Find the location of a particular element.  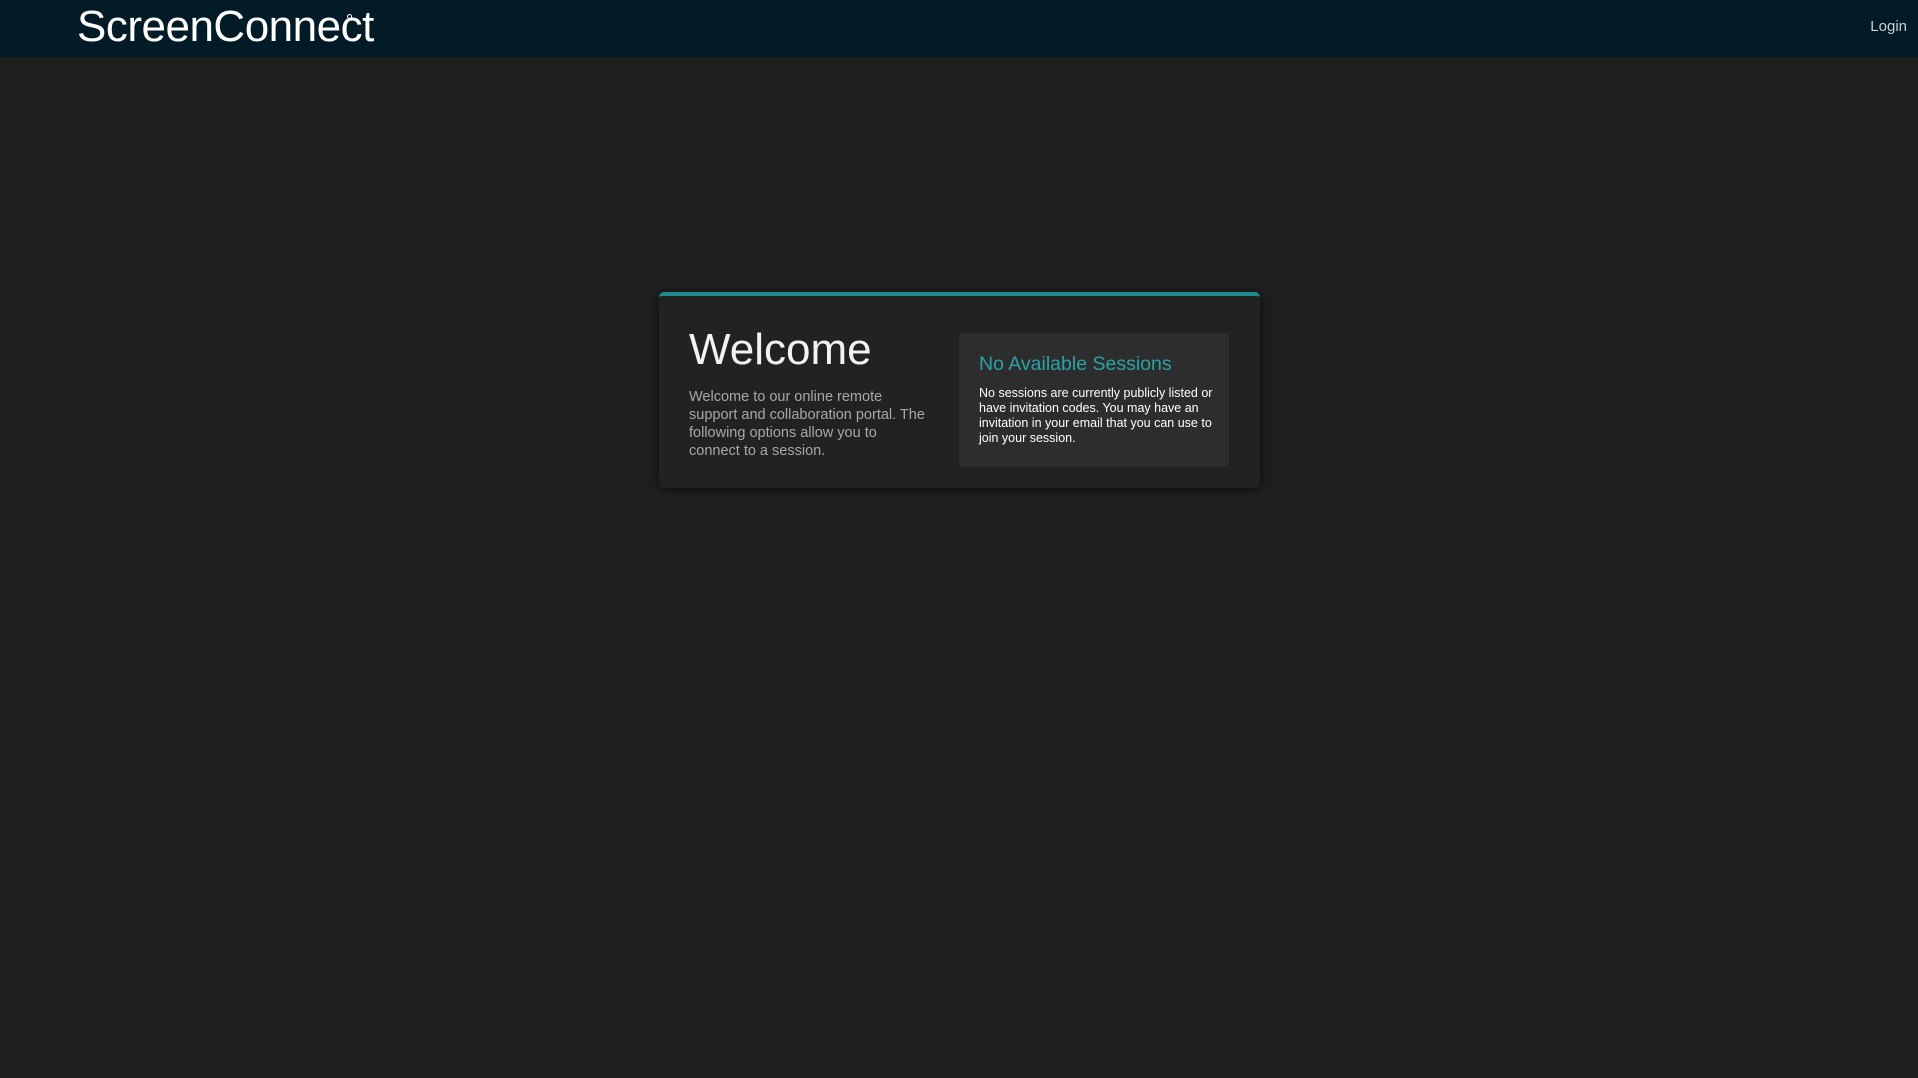

sessions-title: No Available Sessions is located at coordinates (1075, 364).